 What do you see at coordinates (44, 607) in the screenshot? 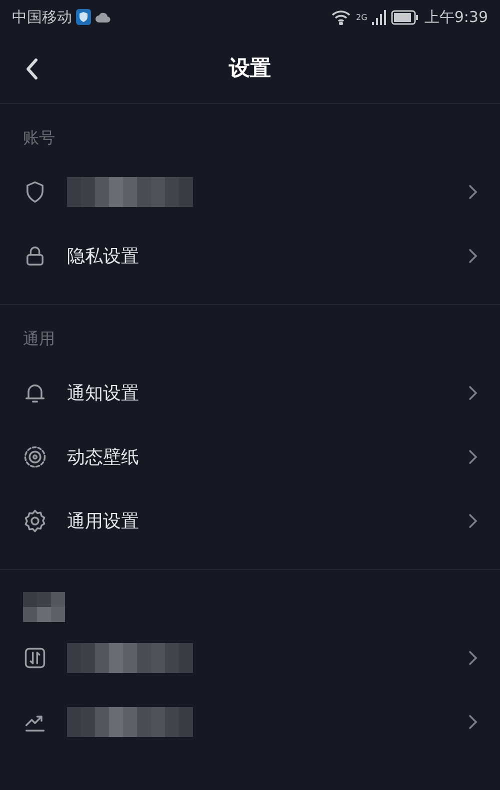
I see `pixelated-section-title` at bounding box center [44, 607].